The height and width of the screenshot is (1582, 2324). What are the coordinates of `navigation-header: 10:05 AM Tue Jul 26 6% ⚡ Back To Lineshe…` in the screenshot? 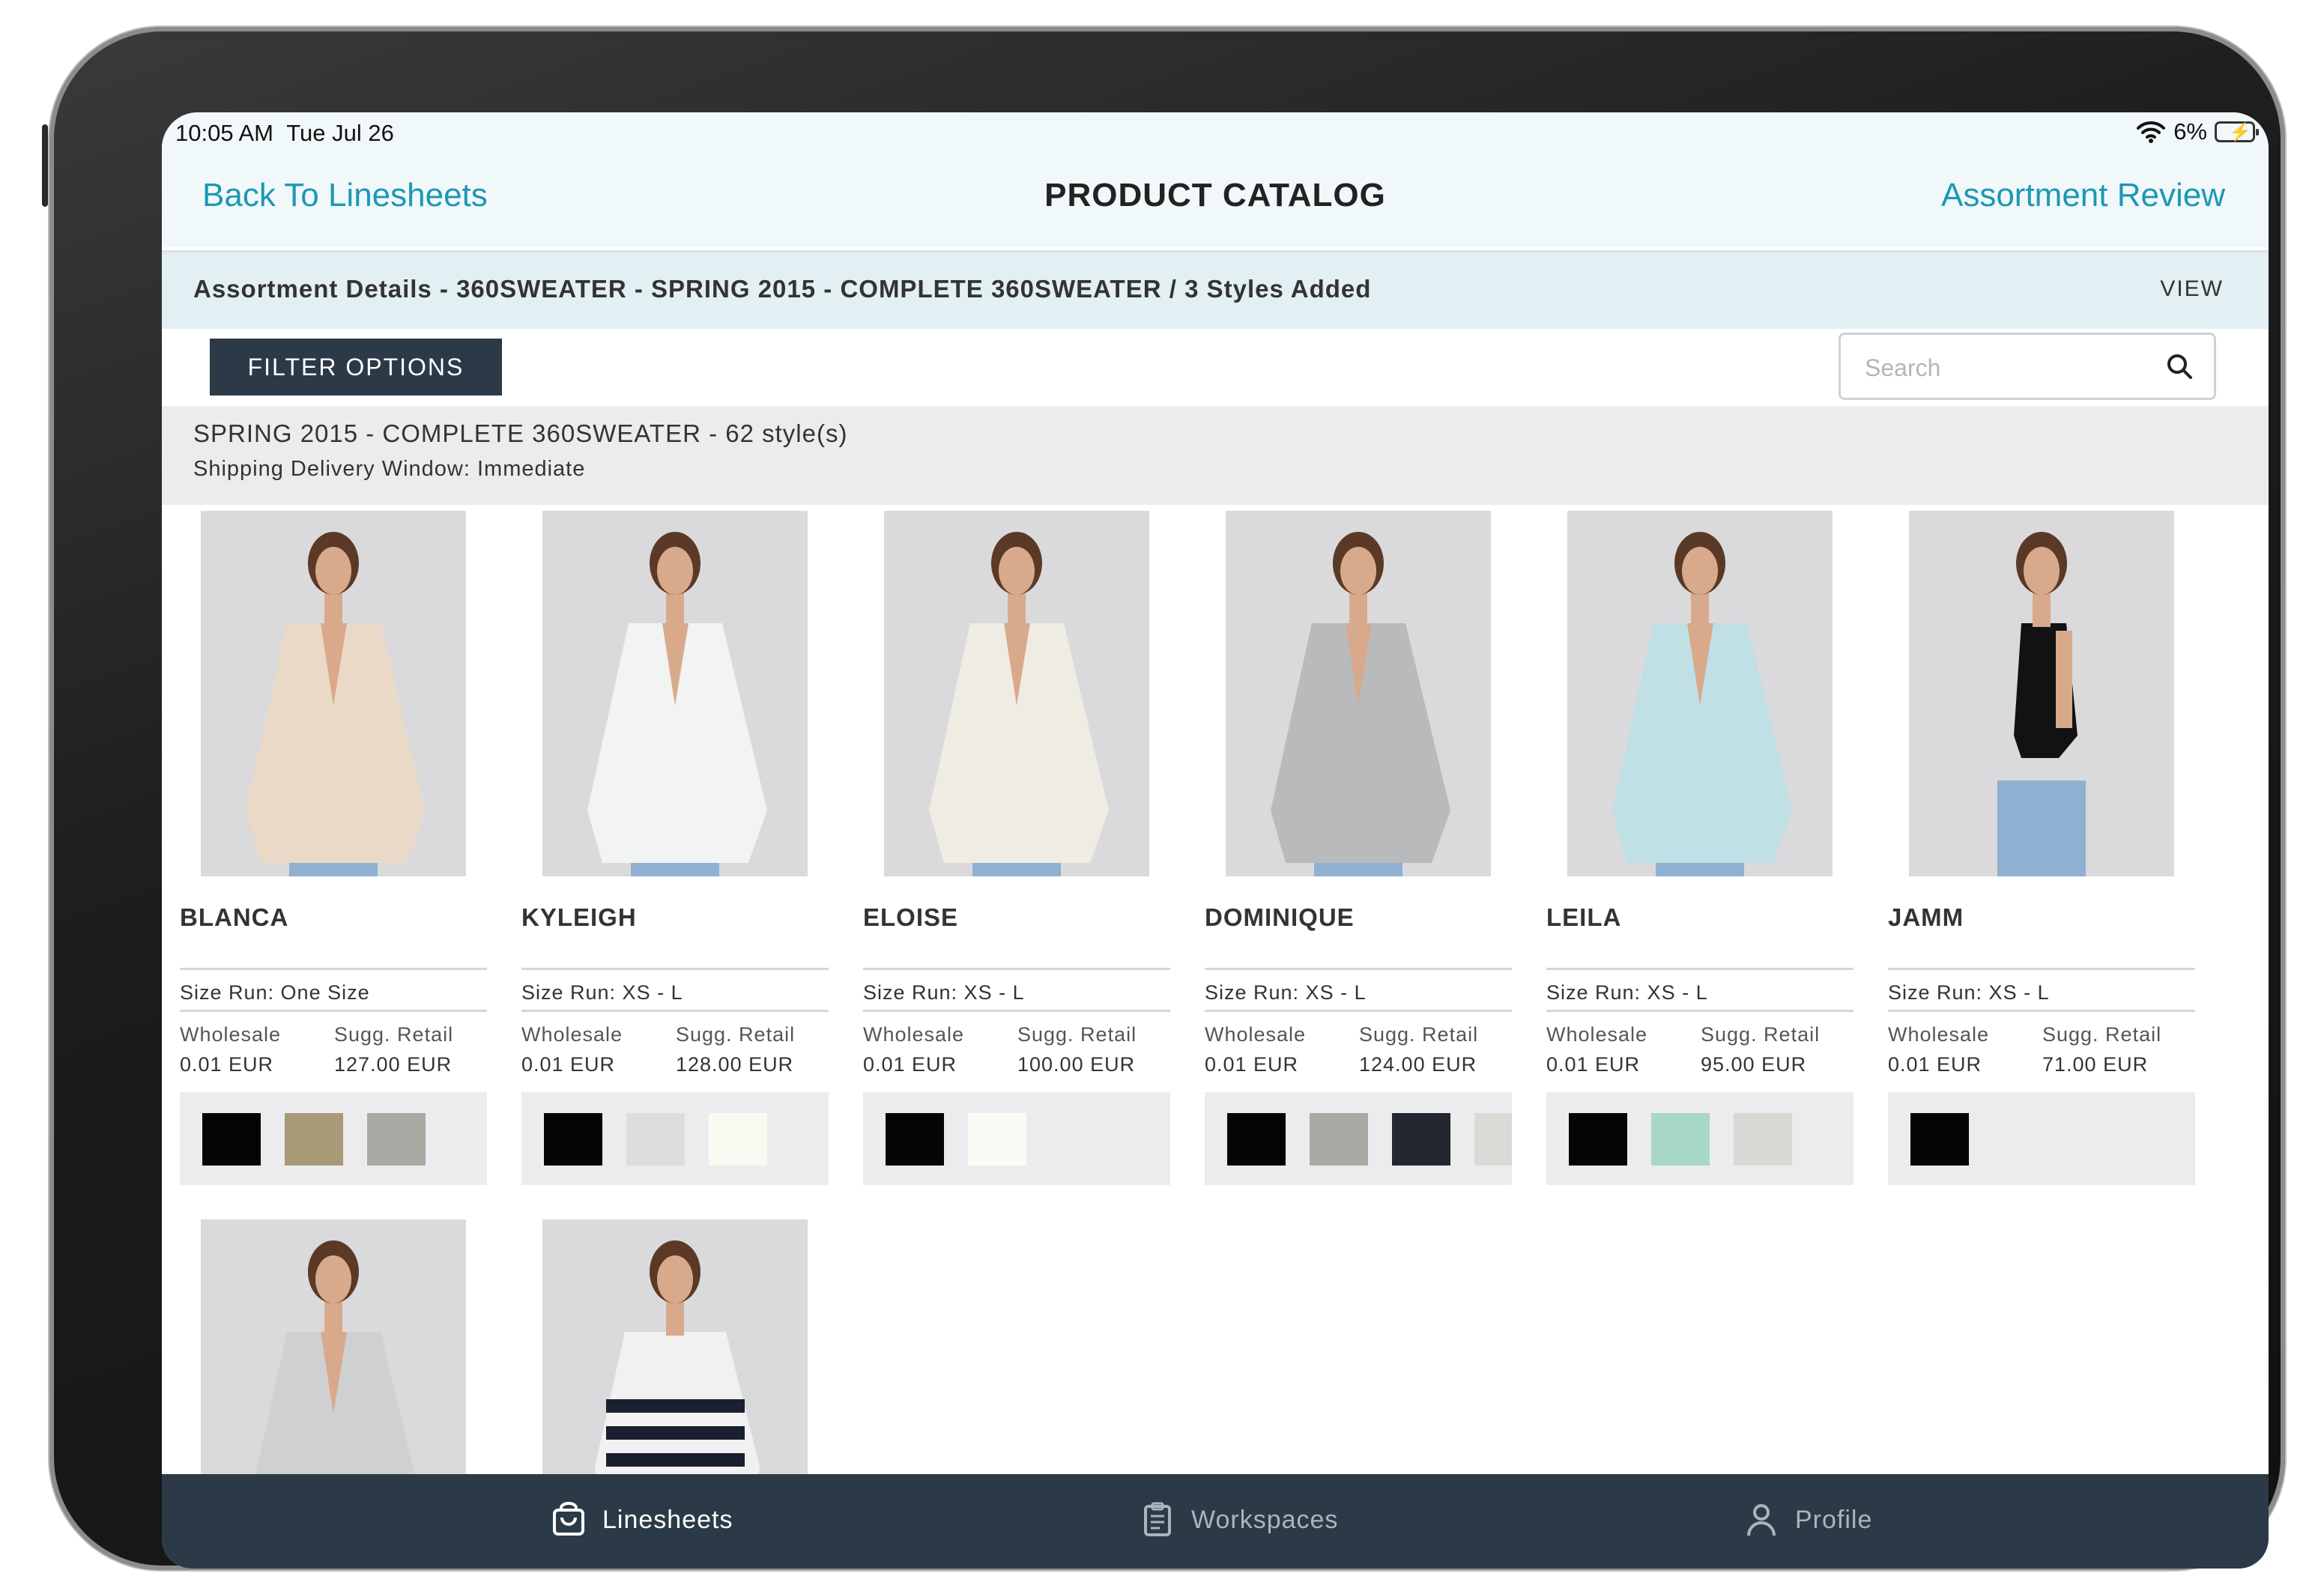 It's located at (1215, 179).